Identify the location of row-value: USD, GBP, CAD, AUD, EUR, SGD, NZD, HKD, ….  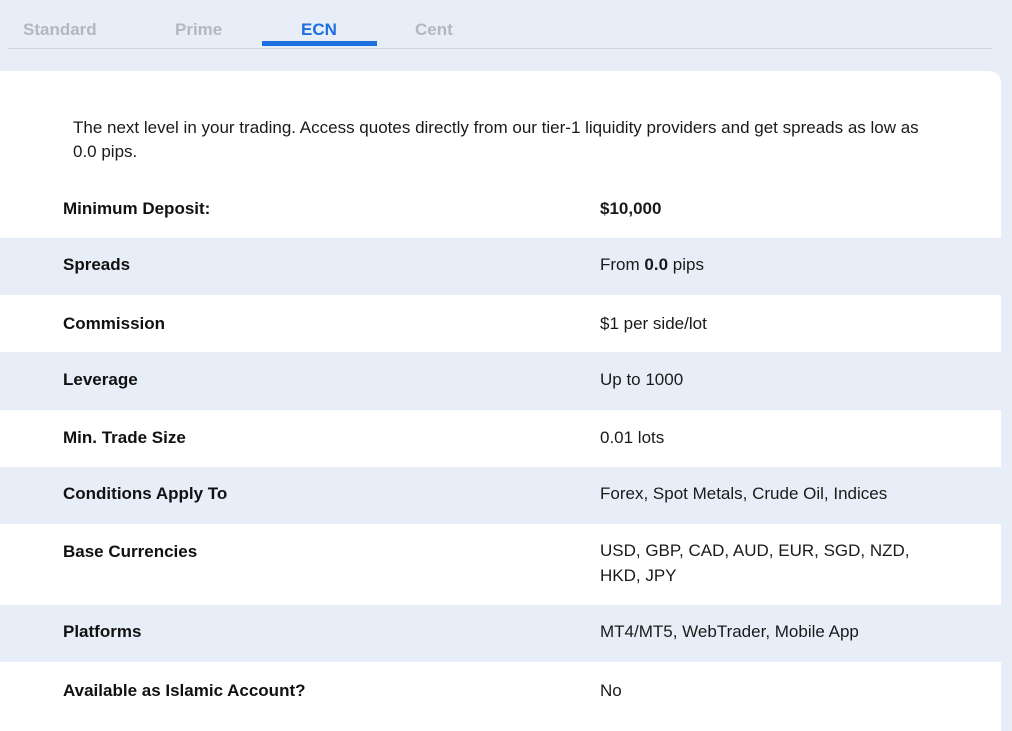
(755, 563).